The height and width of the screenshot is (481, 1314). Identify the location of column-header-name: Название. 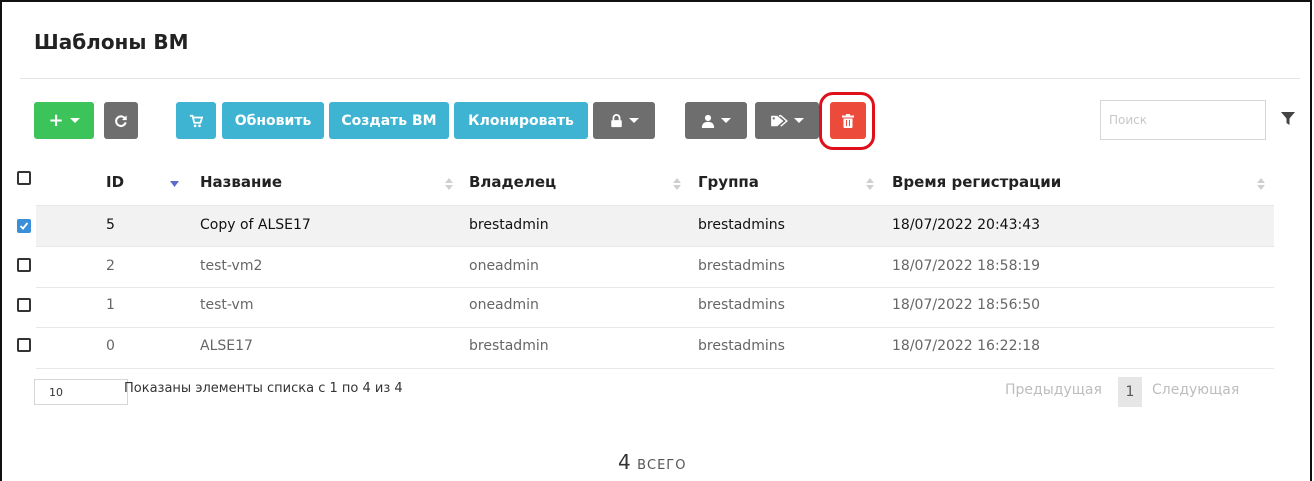
(241, 182).